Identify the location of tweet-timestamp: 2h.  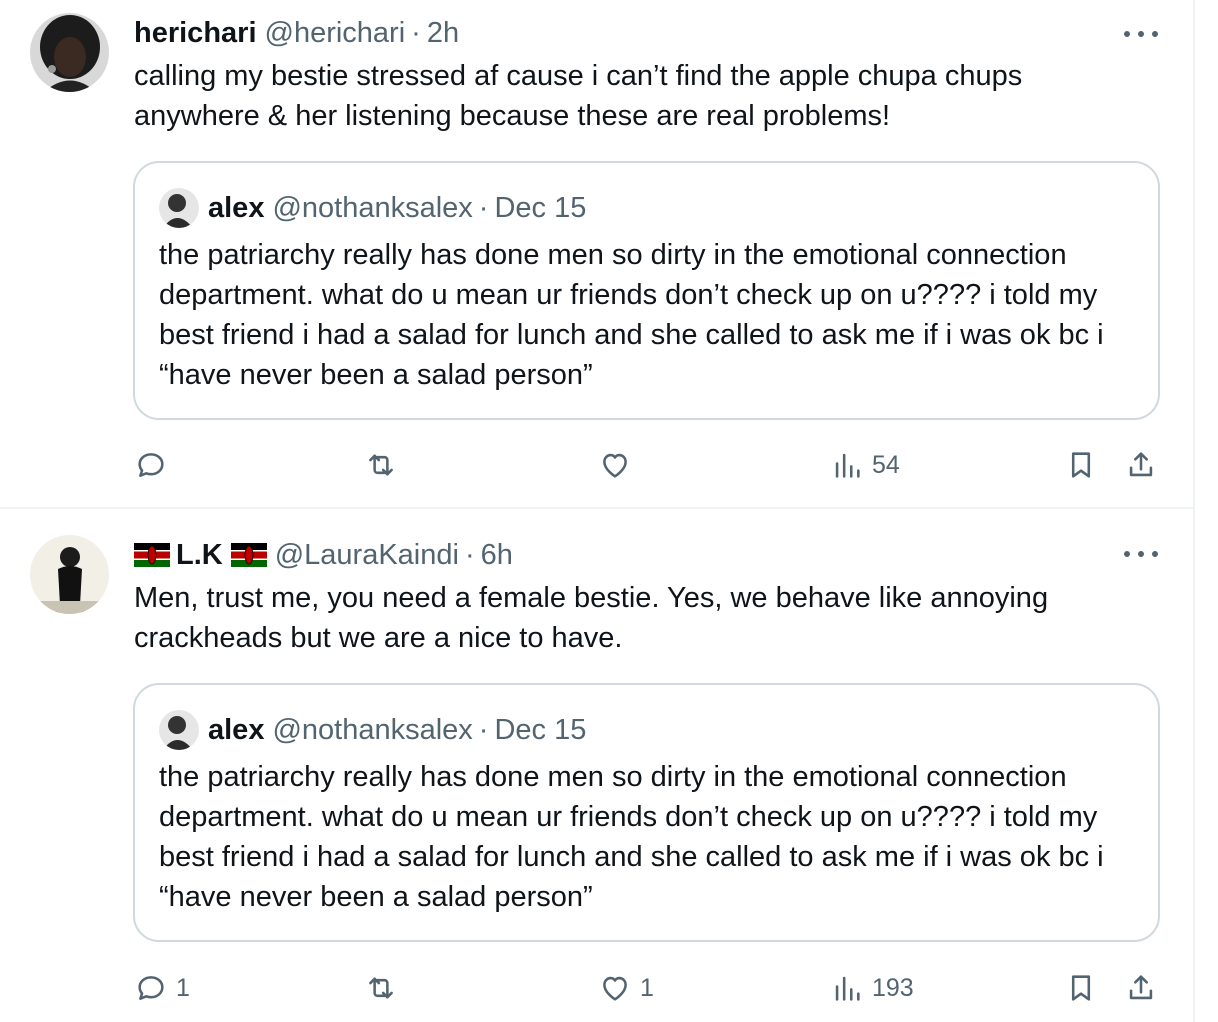
(443, 33).